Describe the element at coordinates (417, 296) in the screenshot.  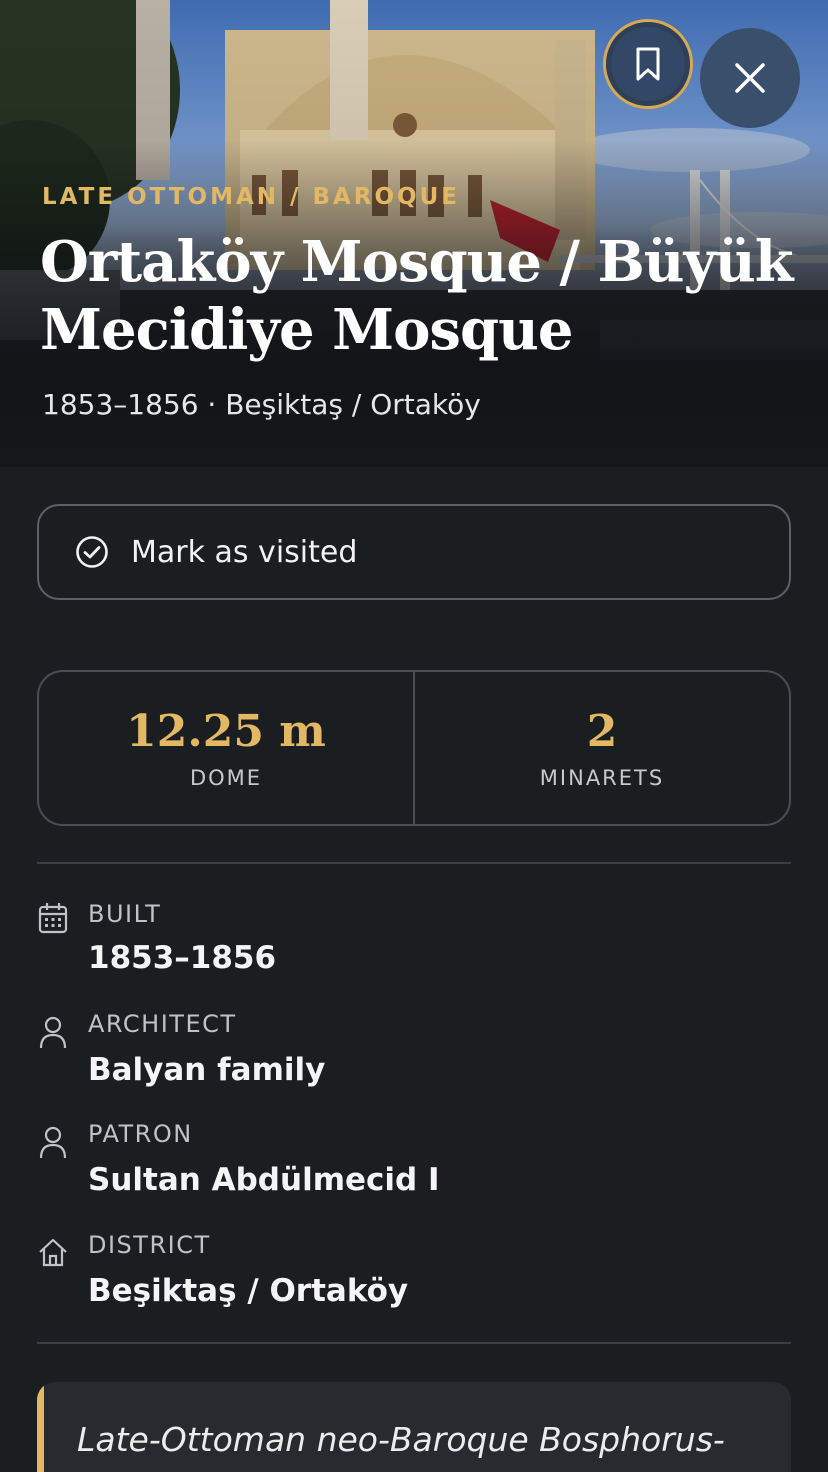
I see `page-title: Ortaköy Mosque / Büyük Mecidiye Mosque` at that location.